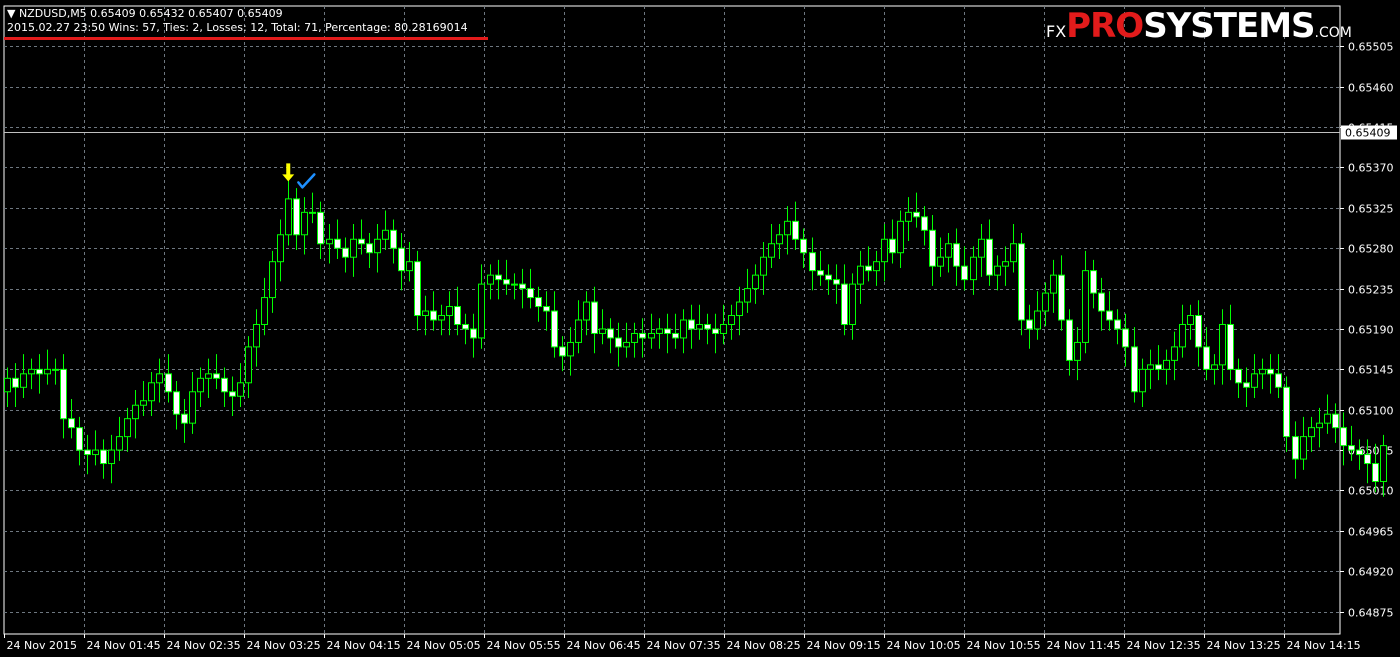 The image size is (1400, 657). I want to click on y-tick-label: 0.65460, so click(1371, 88).